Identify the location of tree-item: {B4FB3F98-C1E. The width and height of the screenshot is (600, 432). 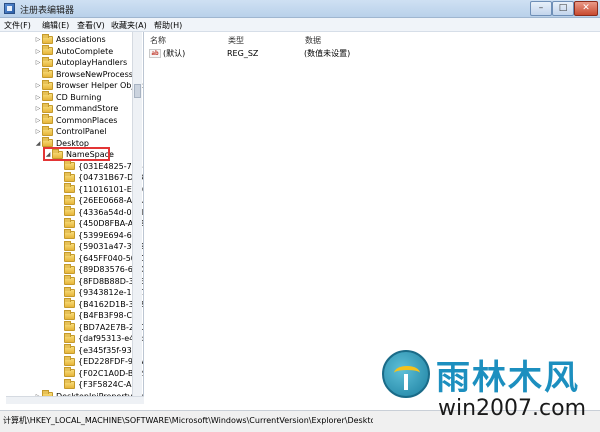
(99, 315).